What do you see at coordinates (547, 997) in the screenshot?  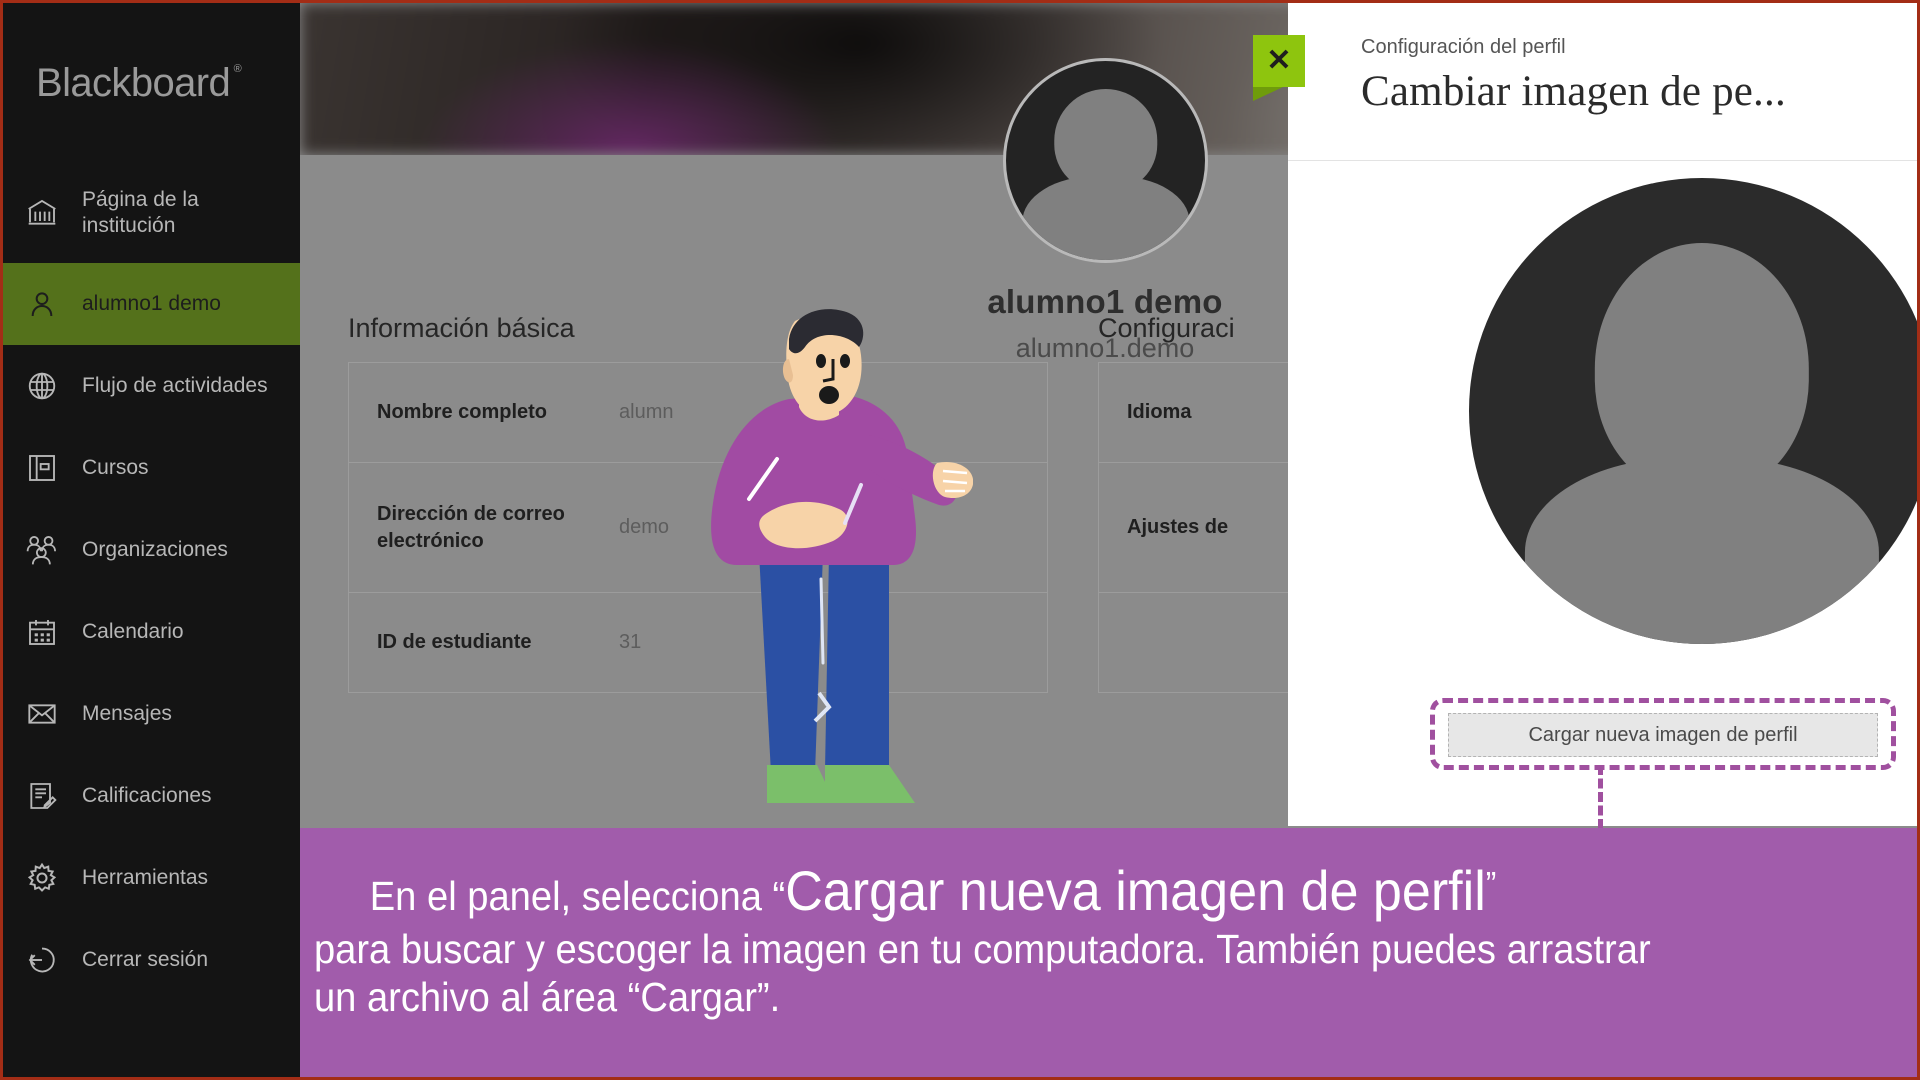 I see `caption-line-3: un archivo al área “Cargar”.` at bounding box center [547, 997].